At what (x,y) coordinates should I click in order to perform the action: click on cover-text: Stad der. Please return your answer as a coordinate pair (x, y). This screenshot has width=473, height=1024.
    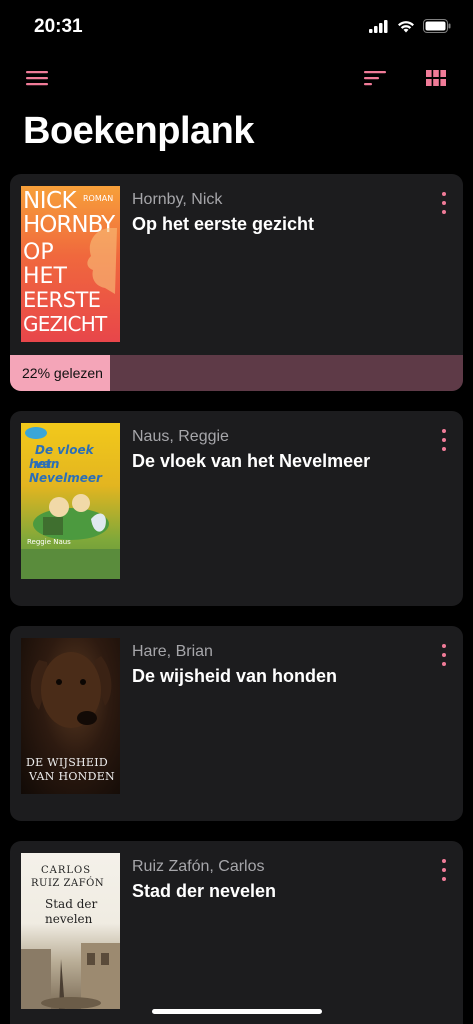
    Looking at the image, I should click on (71, 904).